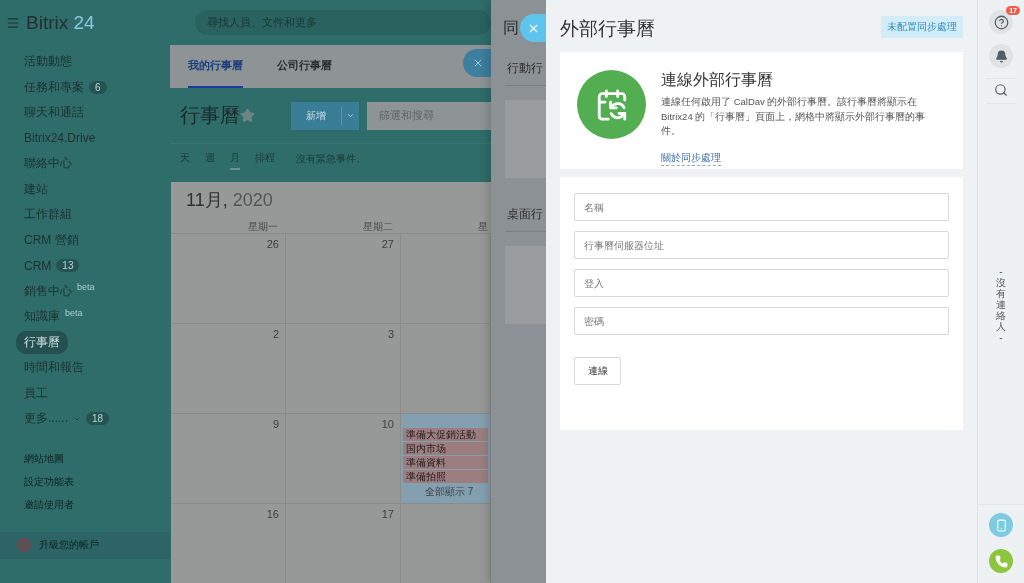 Image resolution: width=1024 pixels, height=583 pixels. Describe the element at coordinates (691, 159) in the screenshot. I see `sync-link: 關於同步處理` at that location.